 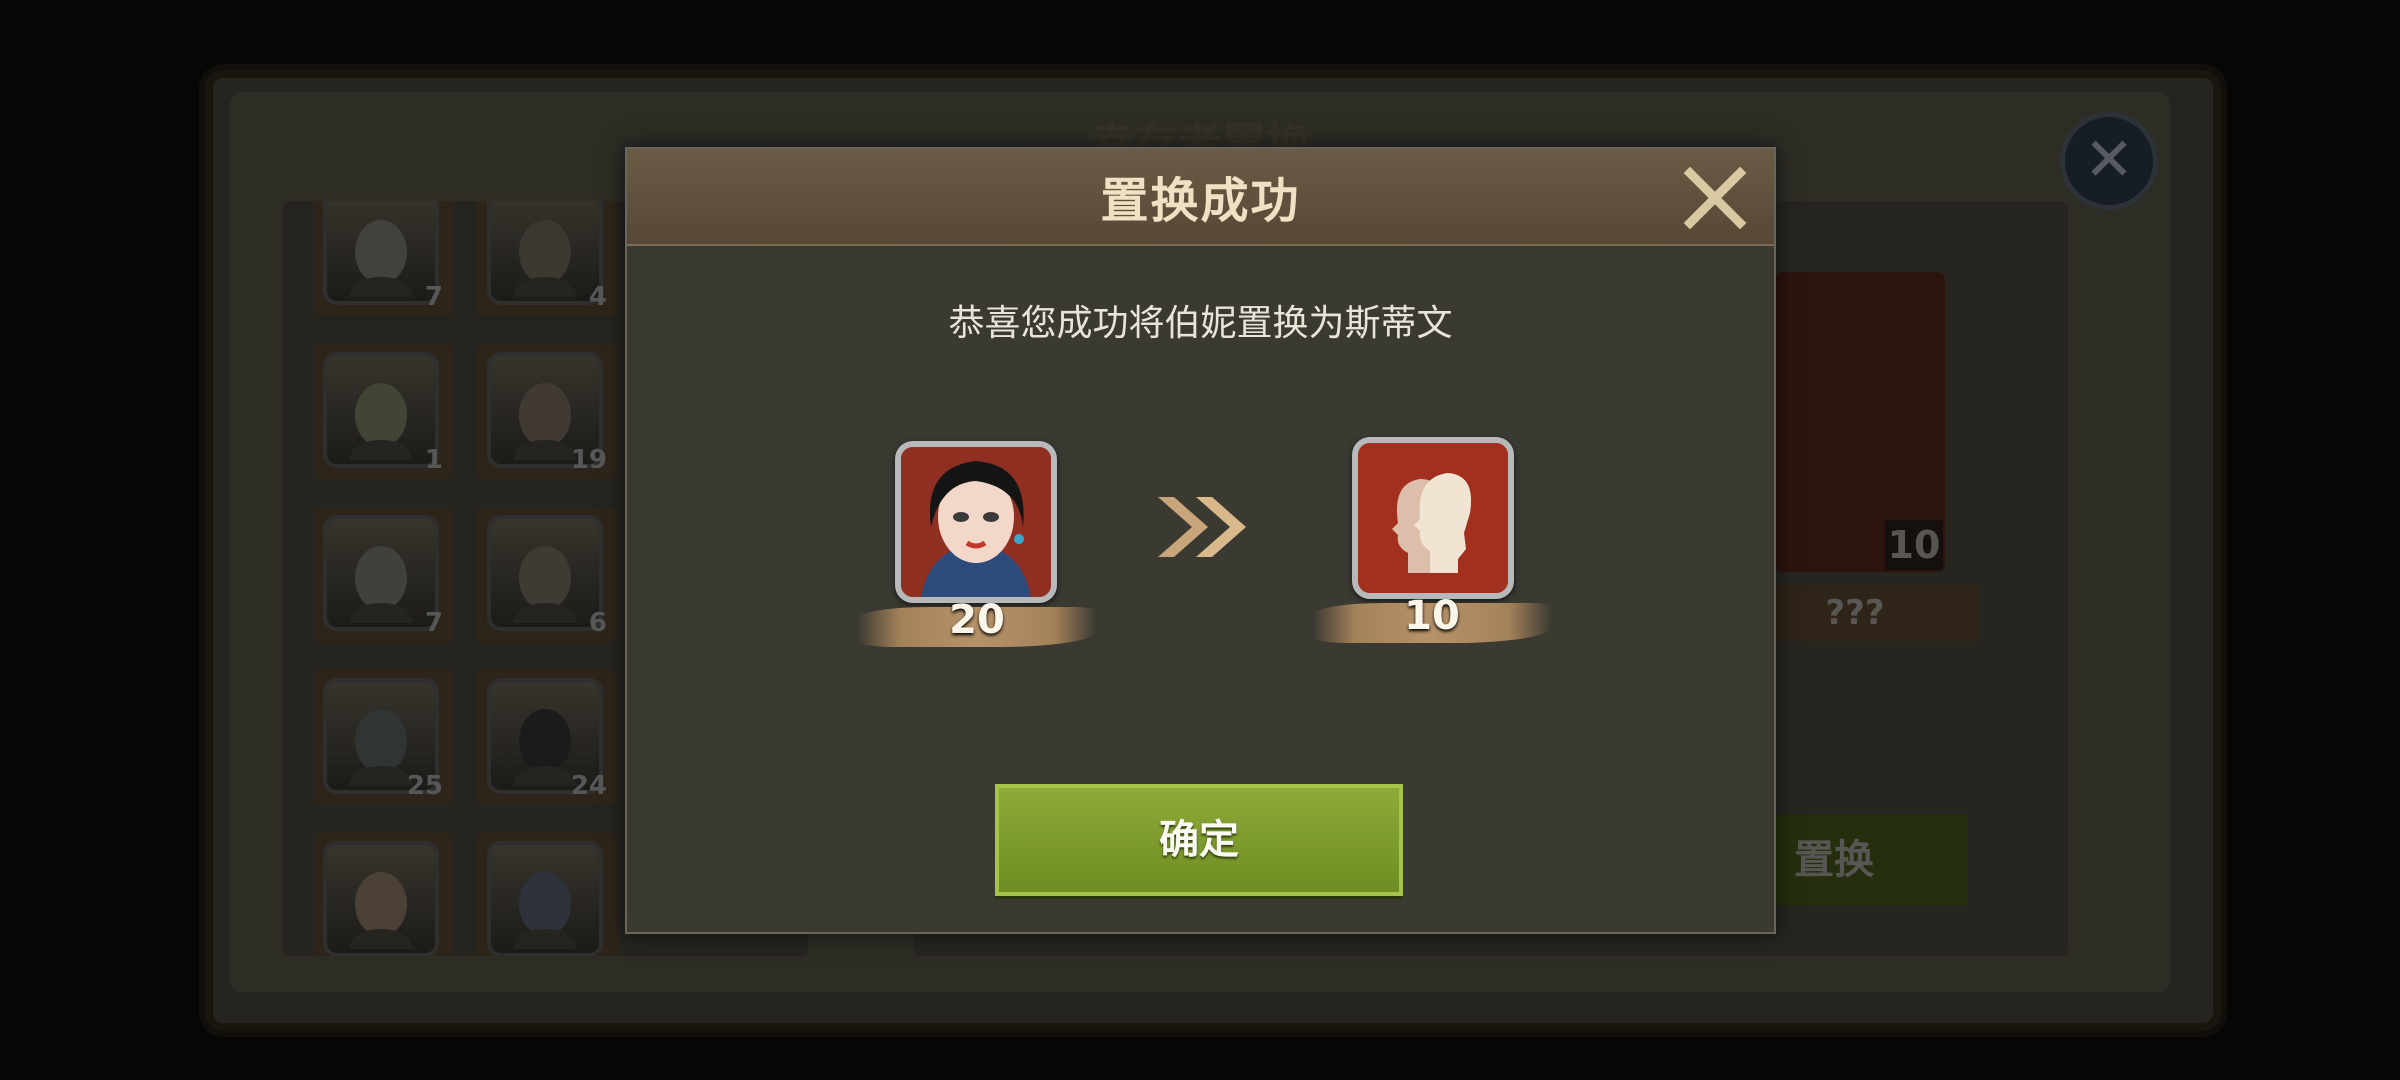 I want to click on to-count-ribbon: 10, so click(x=1432, y=618).